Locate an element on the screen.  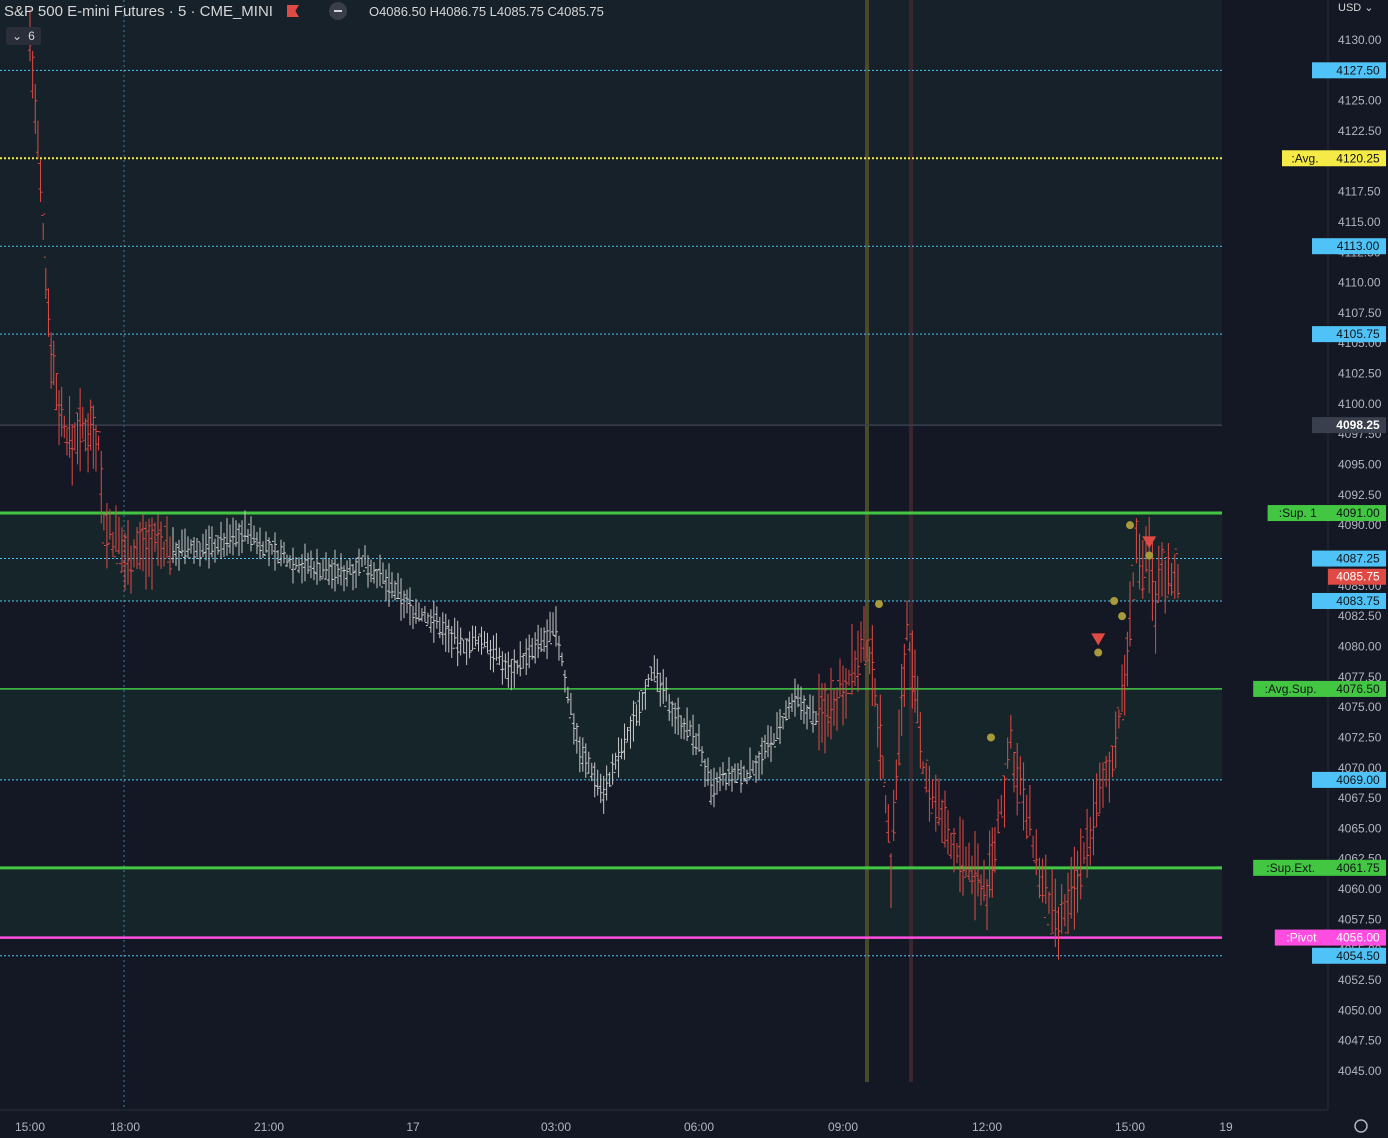
y-tick-label: 4107.50 is located at coordinates (1360, 313).